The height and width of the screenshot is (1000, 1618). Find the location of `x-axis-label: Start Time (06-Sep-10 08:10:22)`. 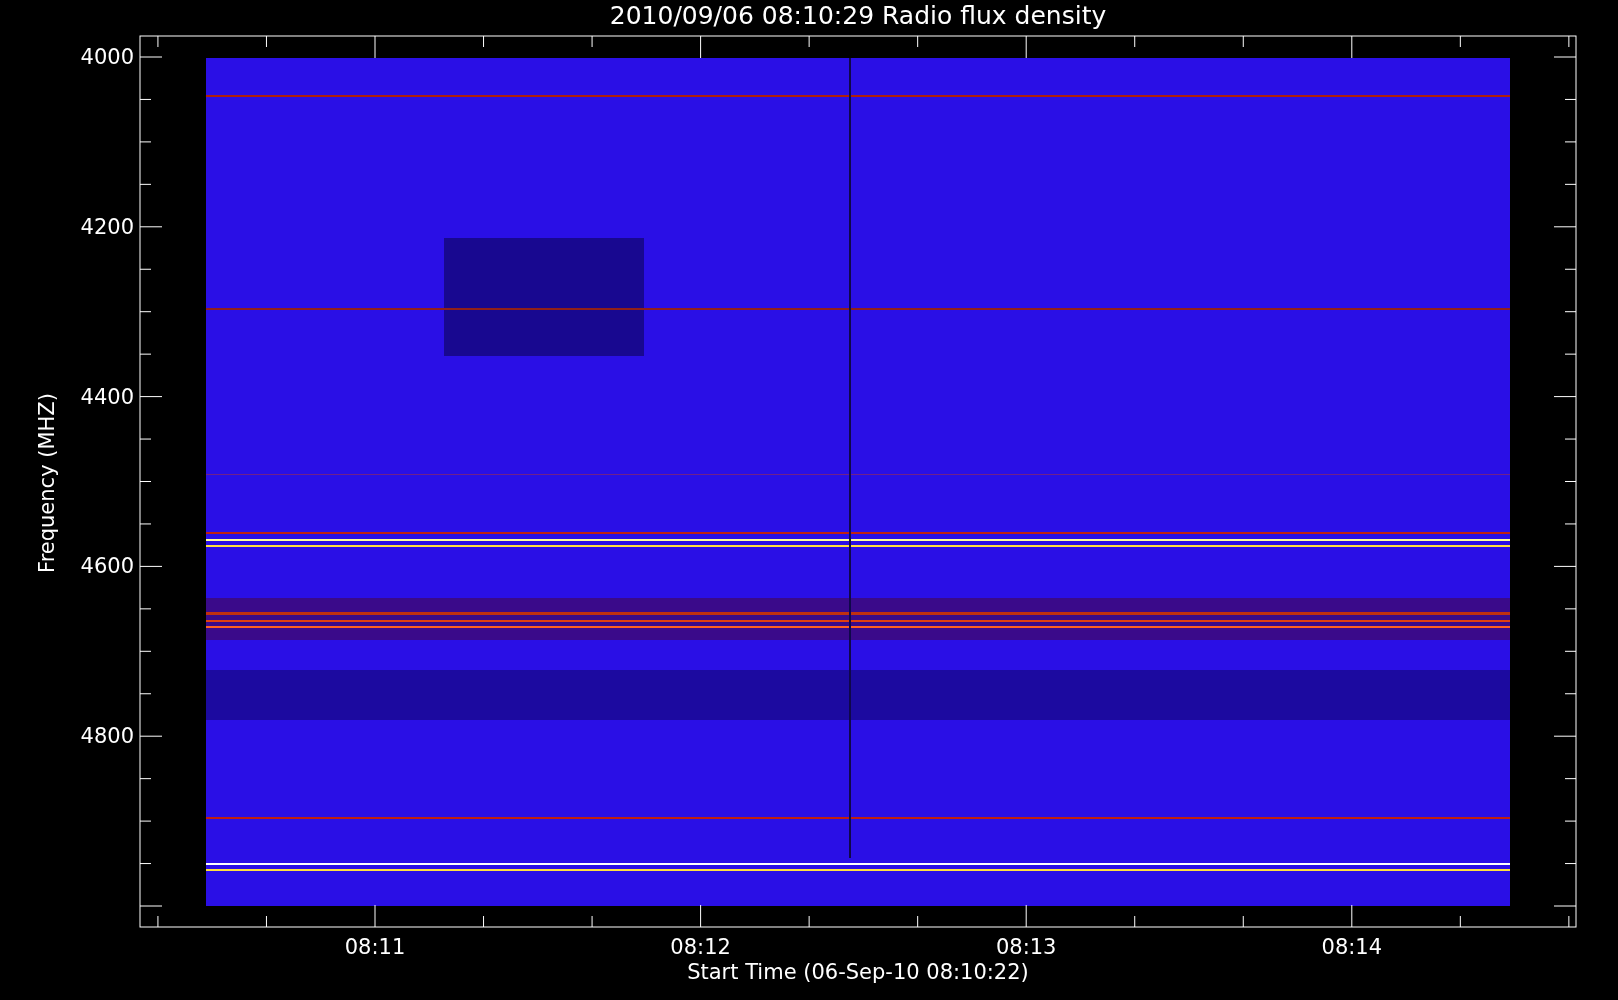

x-axis-label: Start Time (06-Sep-10 08:10:22) is located at coordinates (858, 972).